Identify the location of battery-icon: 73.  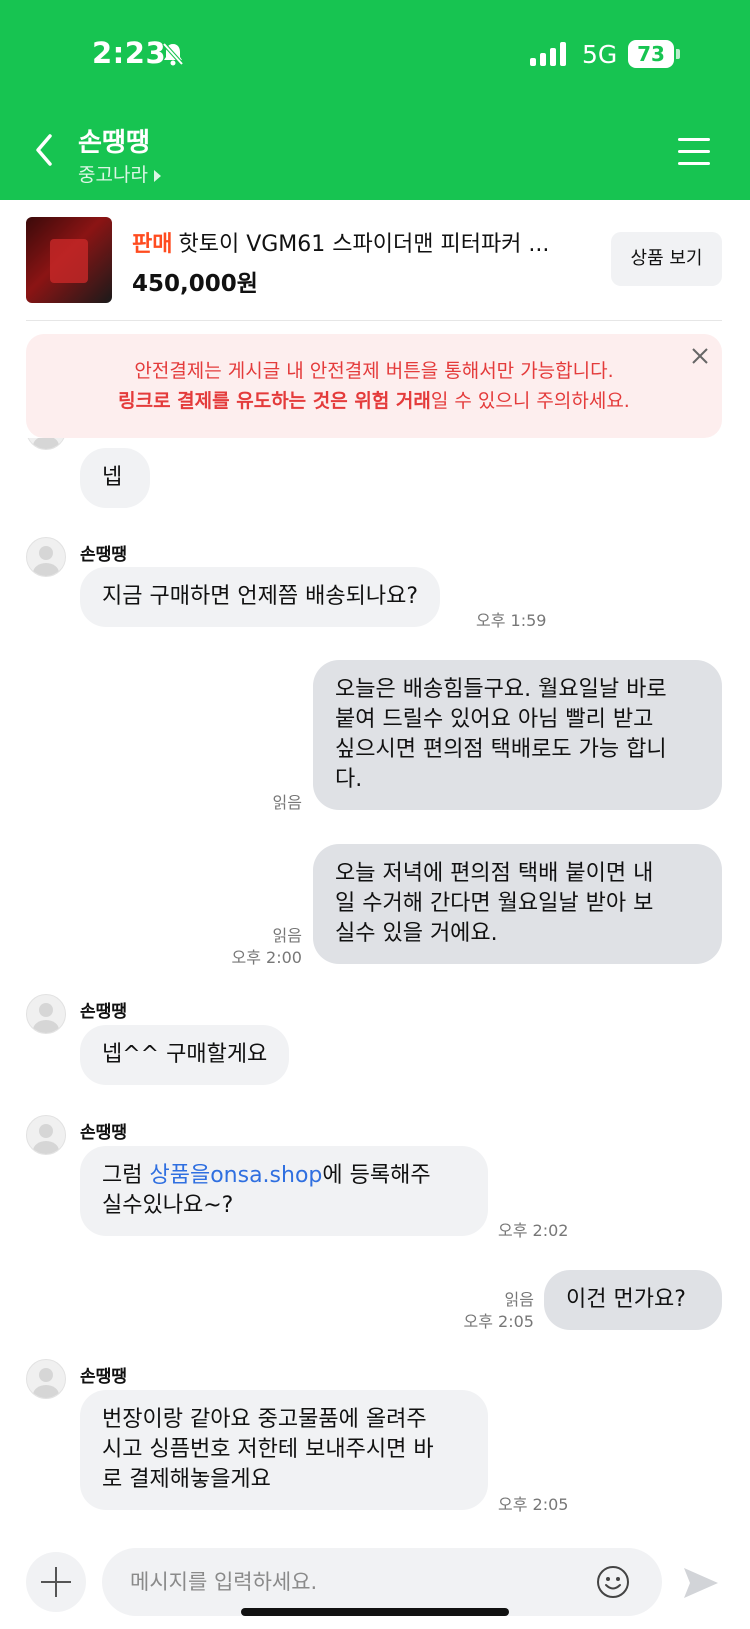
(651, 54).